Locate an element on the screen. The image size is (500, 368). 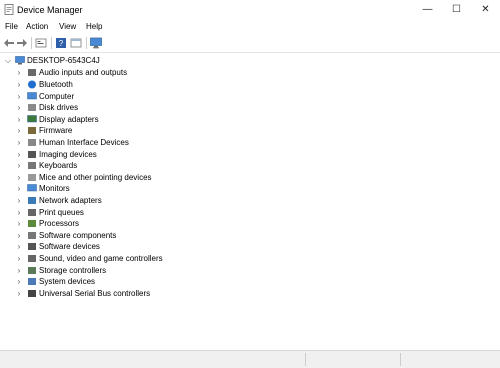
menu-help: Help is located at coordinates (94, 26).